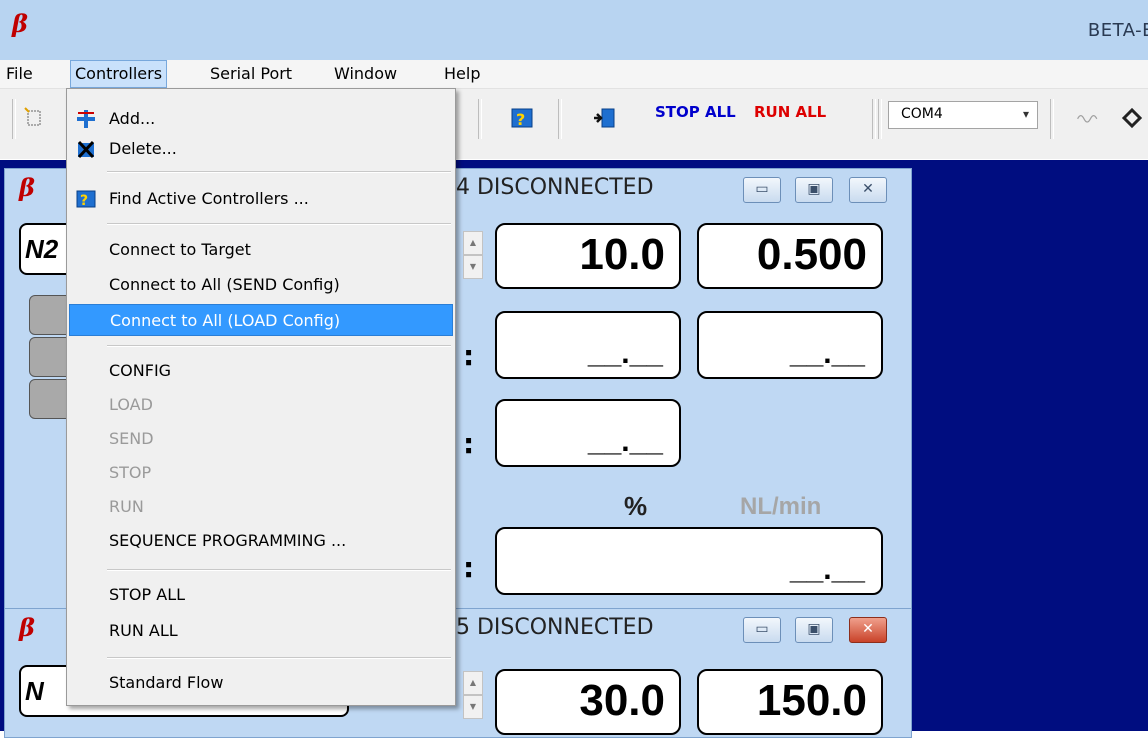 The width and height of the screenshot is (1148, 738). What do you see at coordinates (1132, 118) in the screenshot?
I see `disconnect-icon` at bounding box center [1132, 118].